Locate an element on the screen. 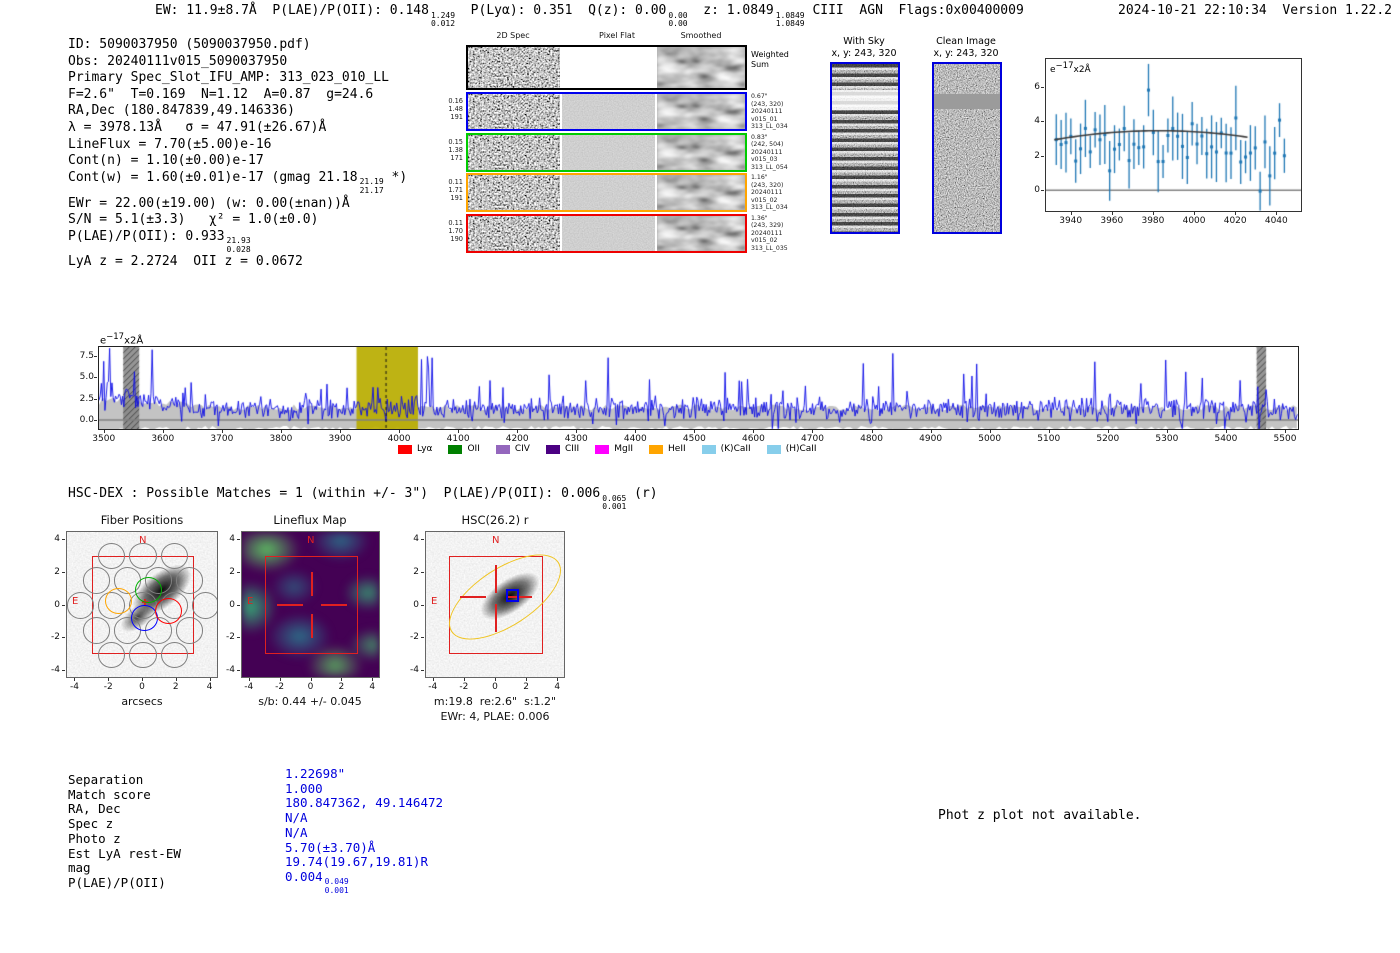  row-left-stats: 0.11 1.70 190 is located at coordinates (455, 230).